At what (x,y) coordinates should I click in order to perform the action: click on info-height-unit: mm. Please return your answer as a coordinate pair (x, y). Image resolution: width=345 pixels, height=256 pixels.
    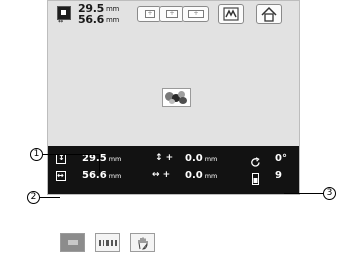
    Looking at the image, I should click on (115, 159).